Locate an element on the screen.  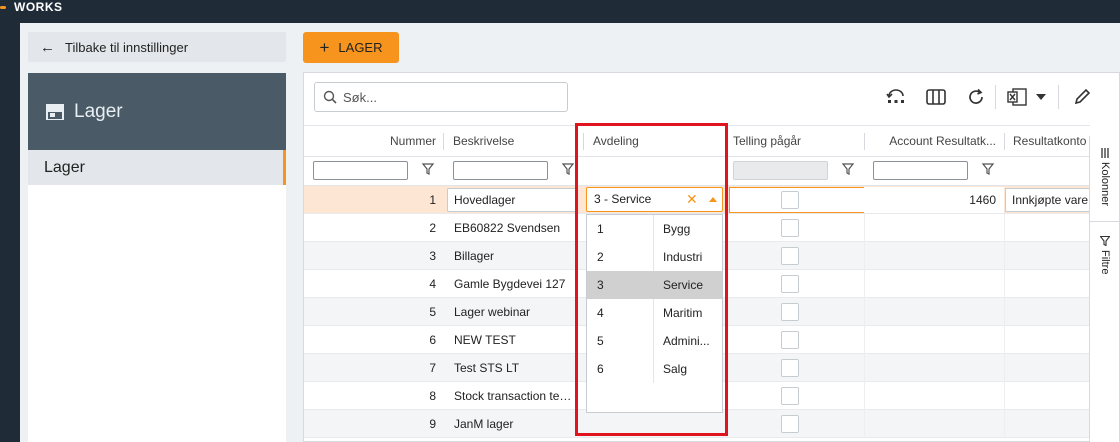
filter-beskrivelse-input is located at coordinates (500, 170).